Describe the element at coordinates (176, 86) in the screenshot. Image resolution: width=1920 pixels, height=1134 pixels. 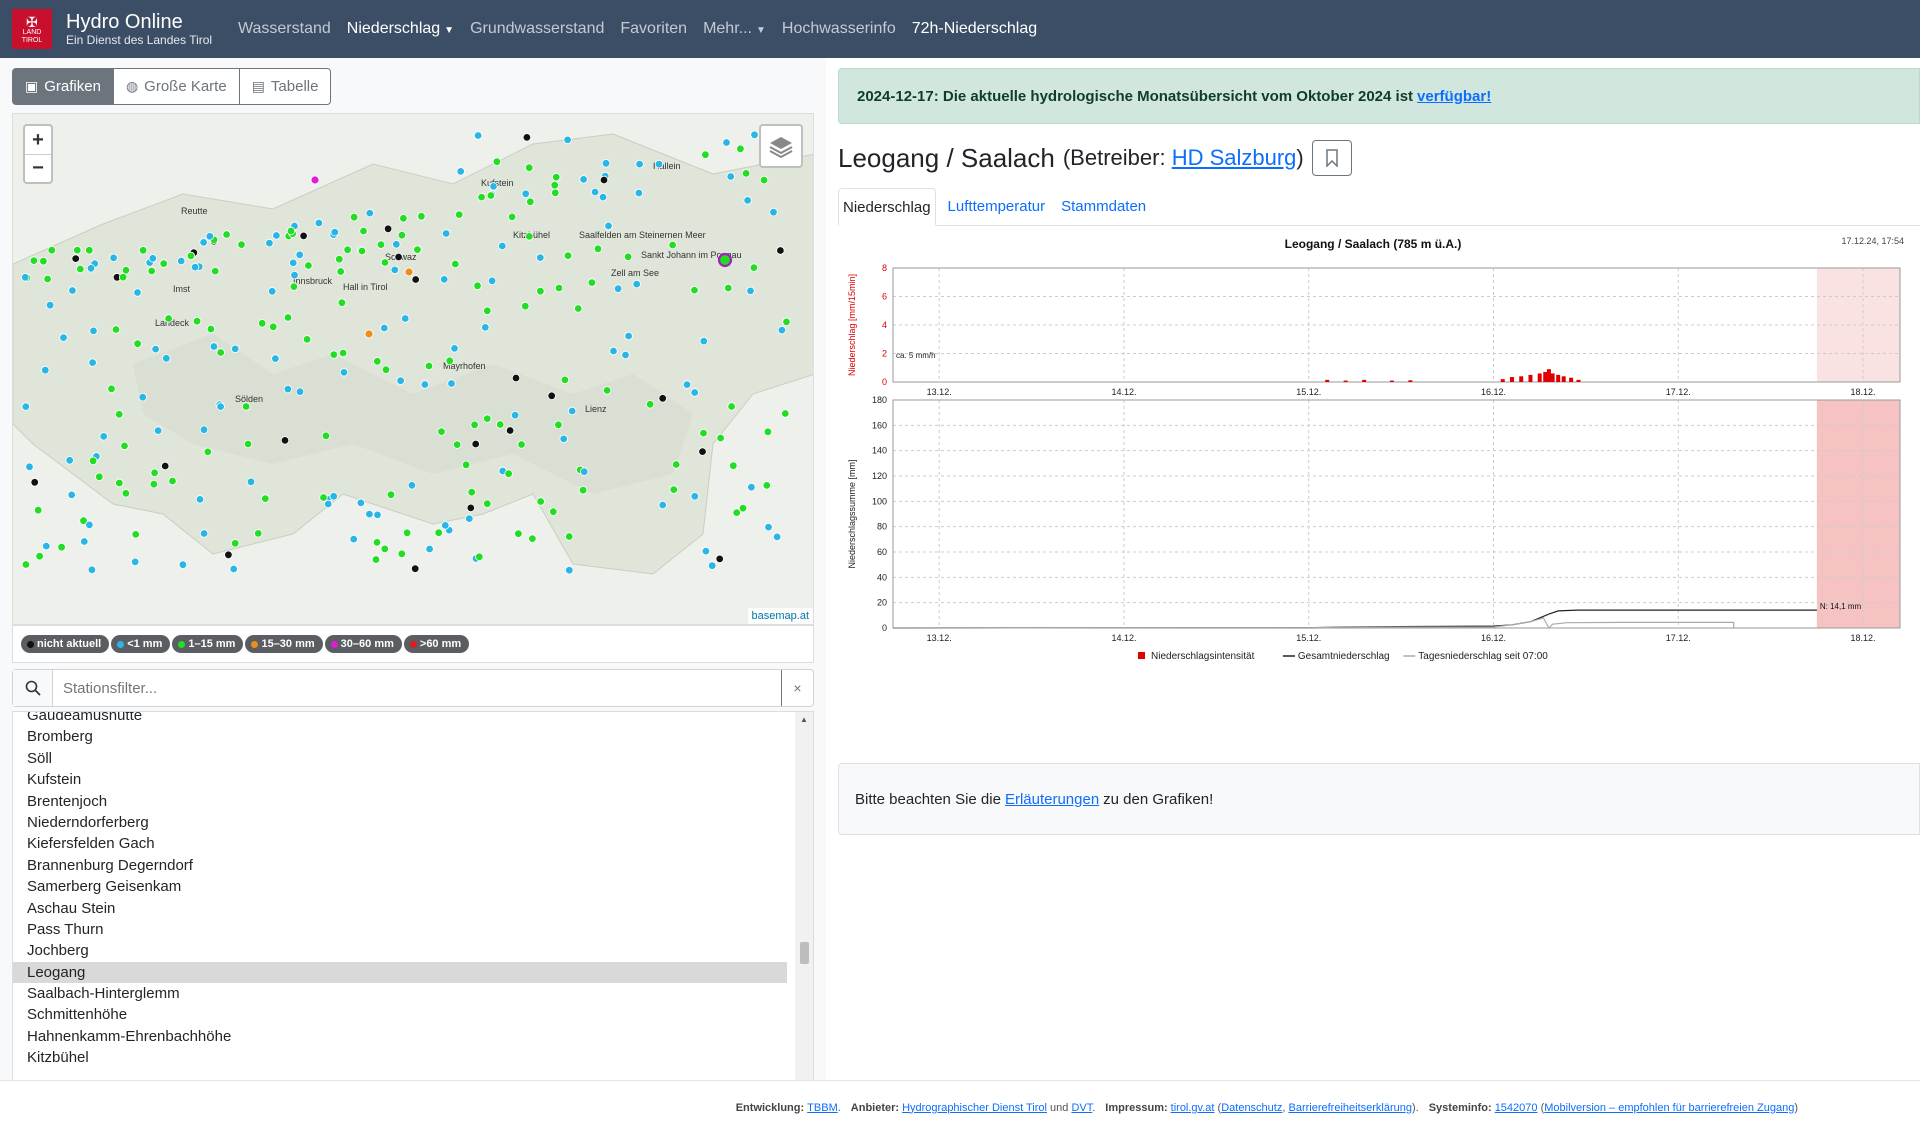
I see `grosse-karte-button: ◍ Große Karte` at that location.